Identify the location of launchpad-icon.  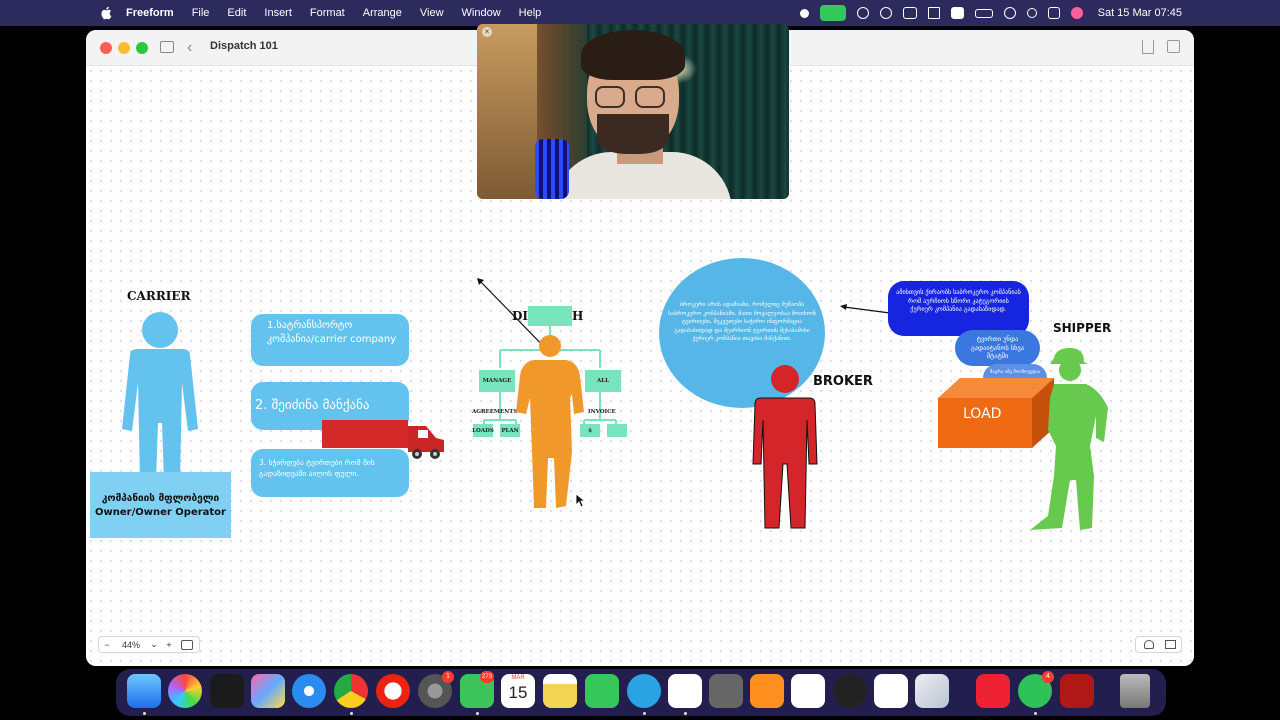
(268, 691).